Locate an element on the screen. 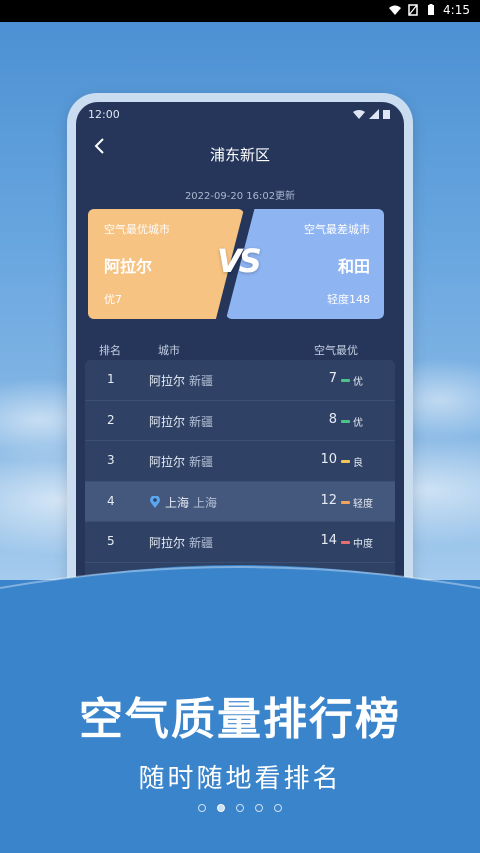 Image resolution: width=480 pixels, height=853 pixels. table-row: 1 阿拉尔 新疆 7 优 is located at coordinates (240, 380).